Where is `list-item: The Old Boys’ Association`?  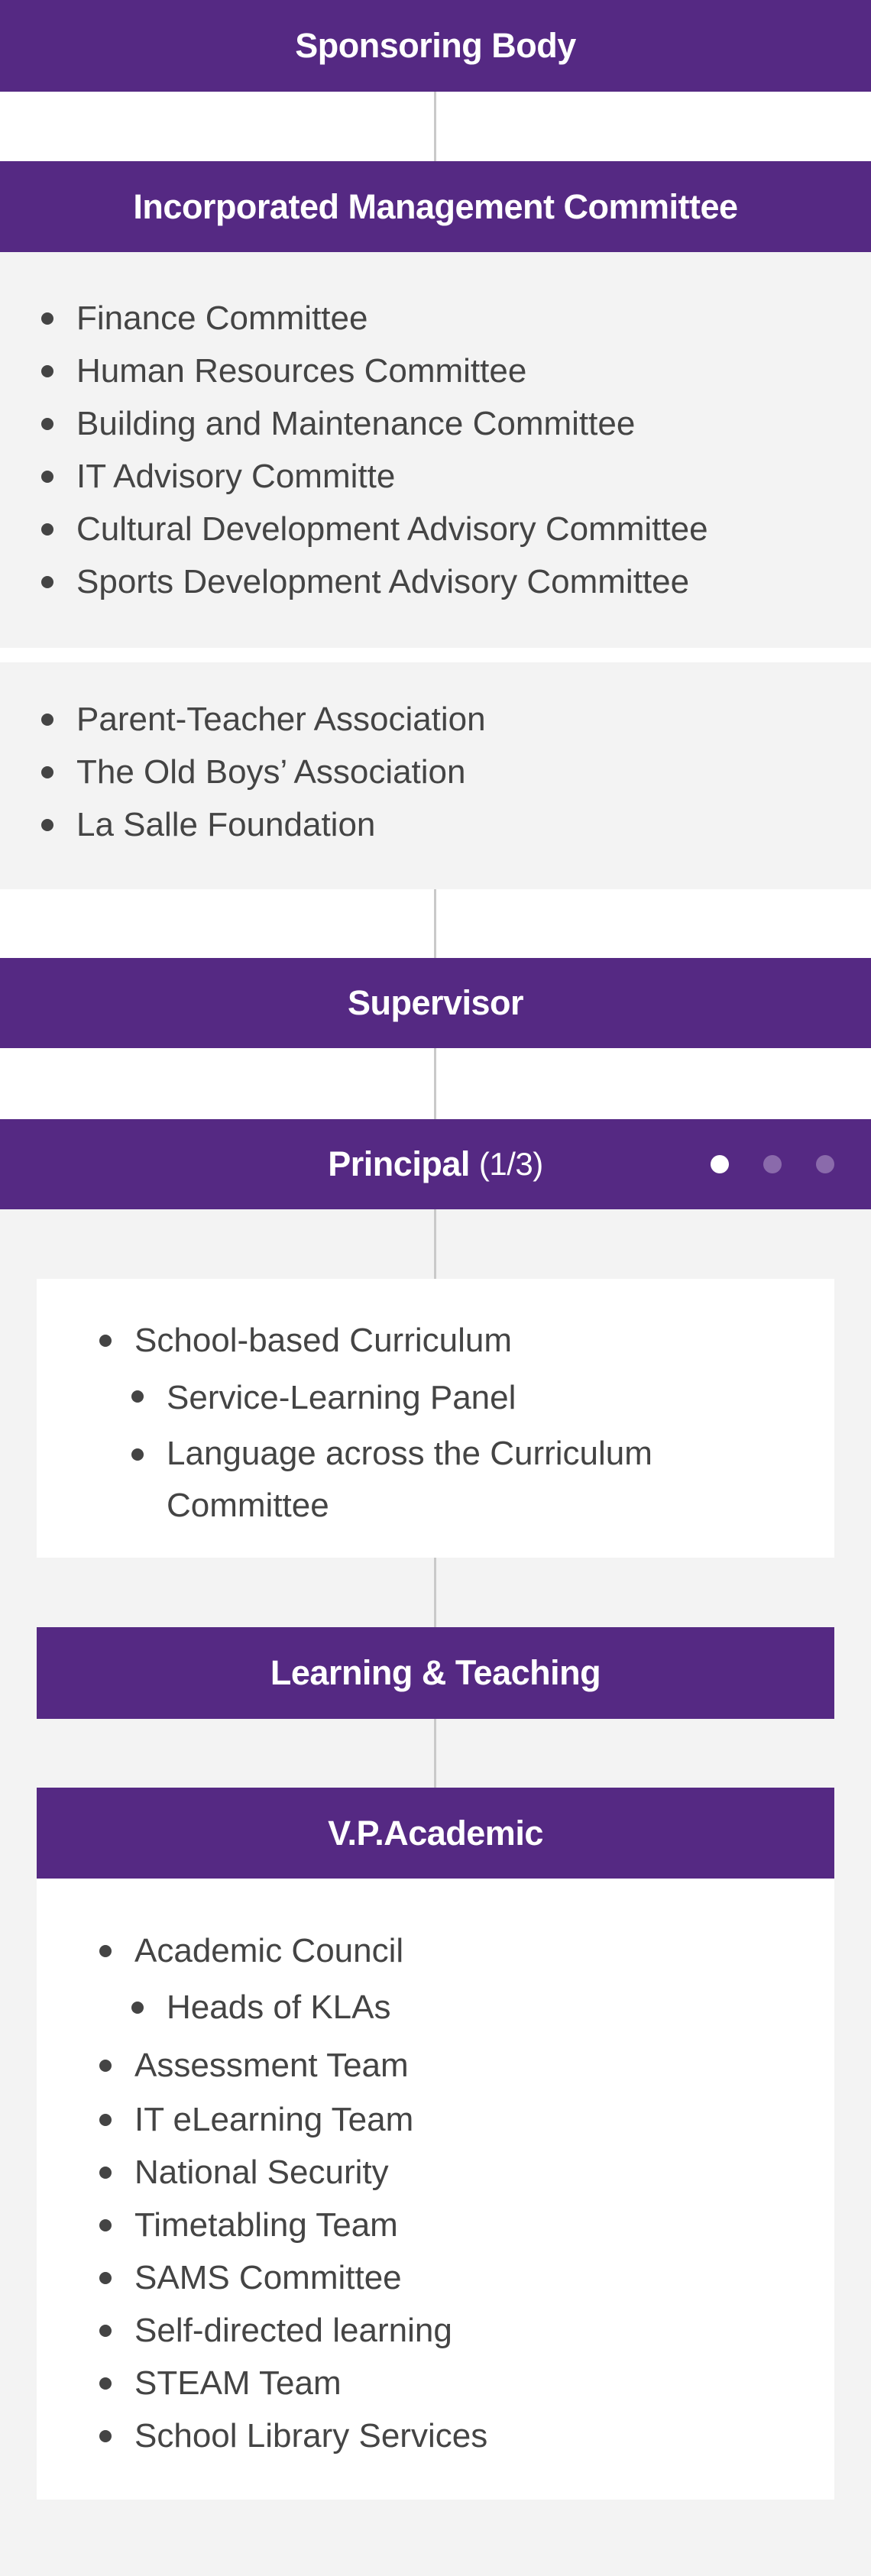 list-item: The Old Boys’ Association is located at coordinates (262, 772).